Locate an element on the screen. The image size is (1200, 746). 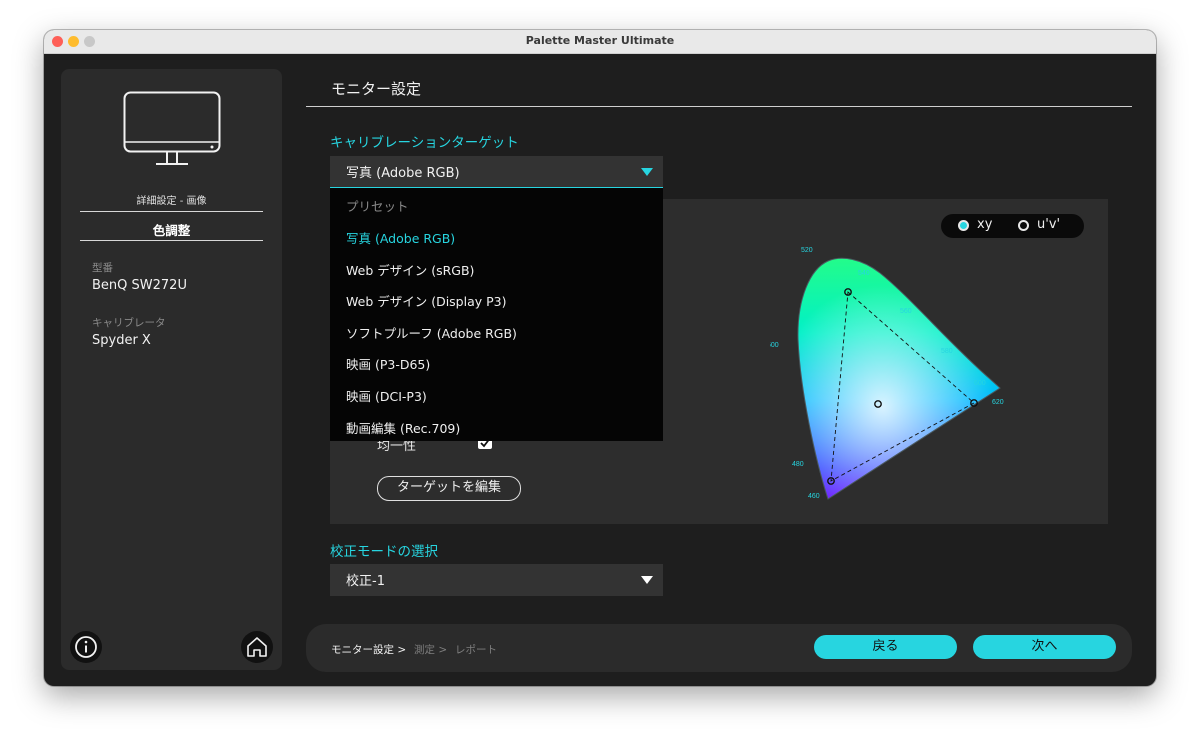
sidebar-item-color-adjust: 色調整 is located at coordinates (171, 229).